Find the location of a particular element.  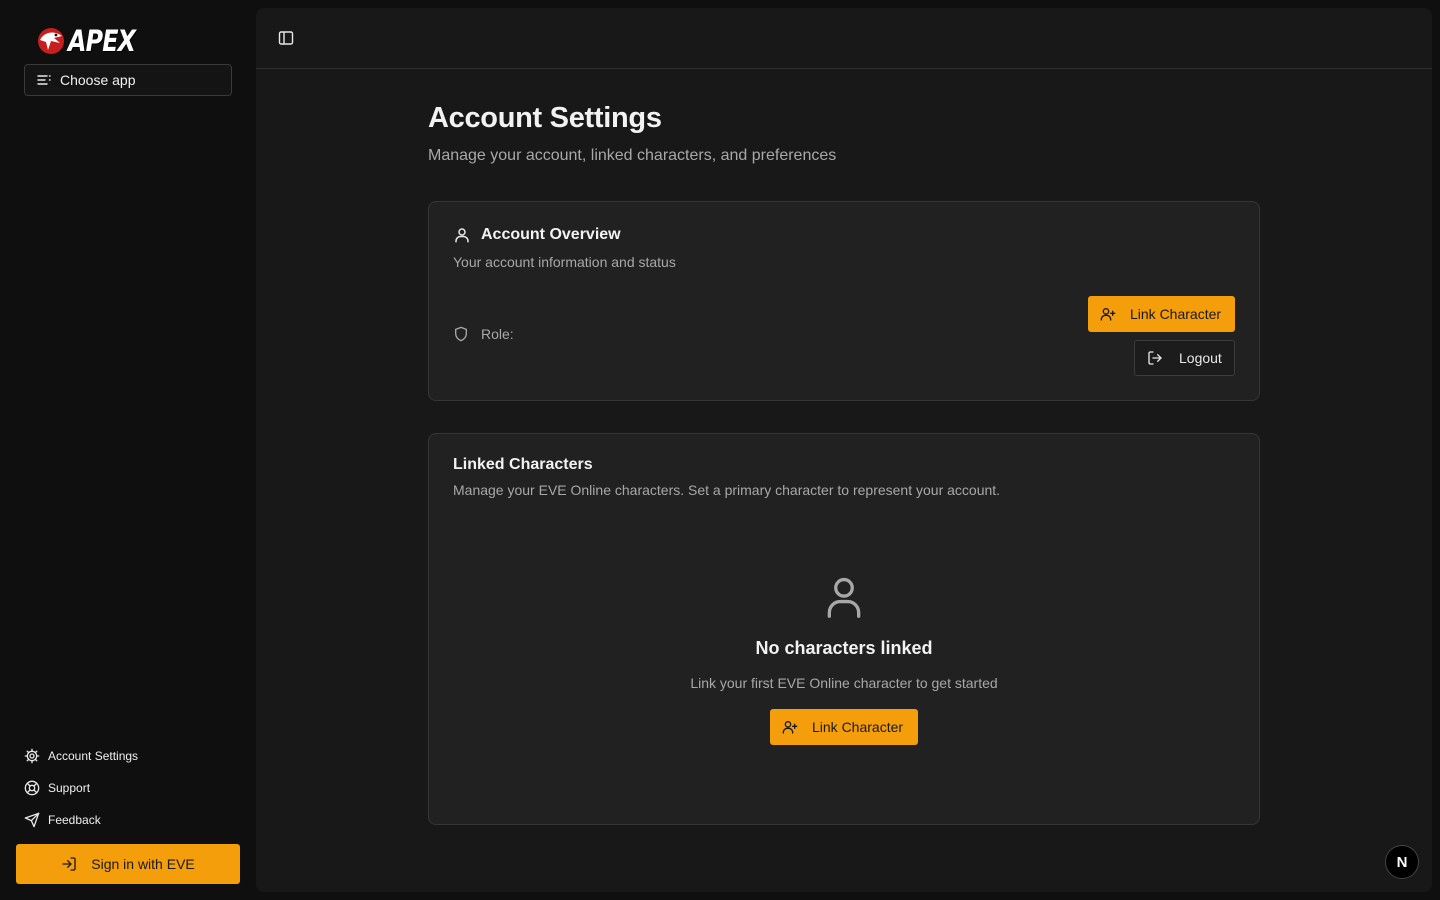

sidebar-item-account-settings: Account Settings is located at coordinates (124, 756).